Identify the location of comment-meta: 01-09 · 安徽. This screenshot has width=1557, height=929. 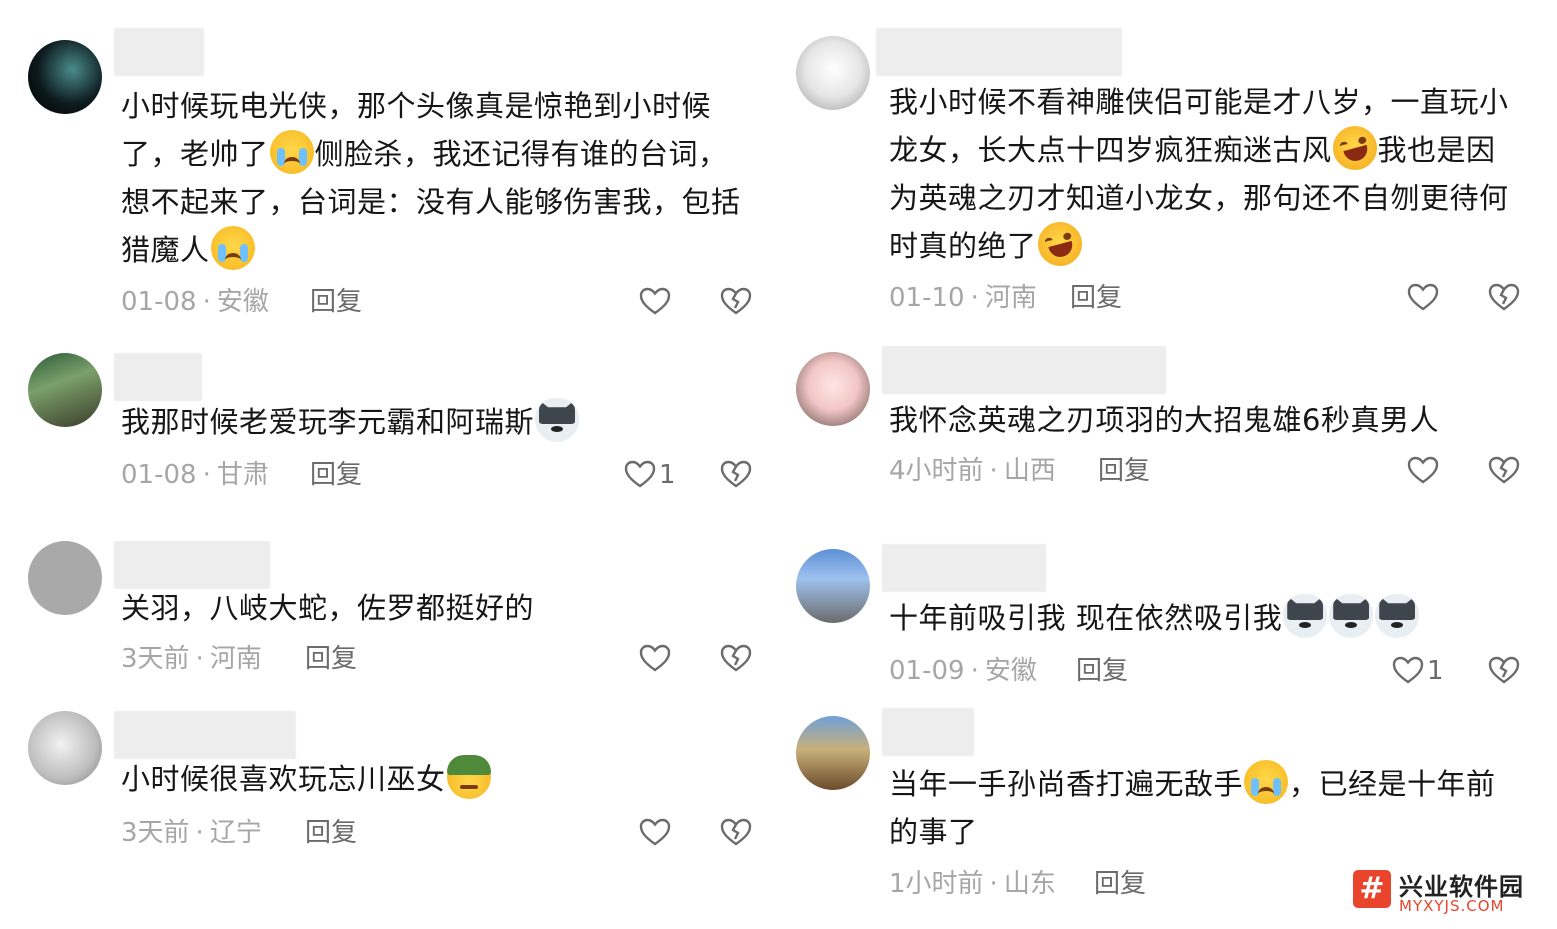
(963, 671).